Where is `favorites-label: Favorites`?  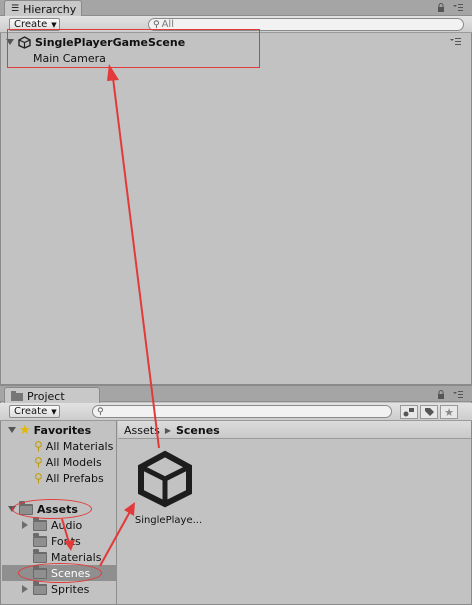 favorites-label: Favorites is located at coordinates (62, 430).